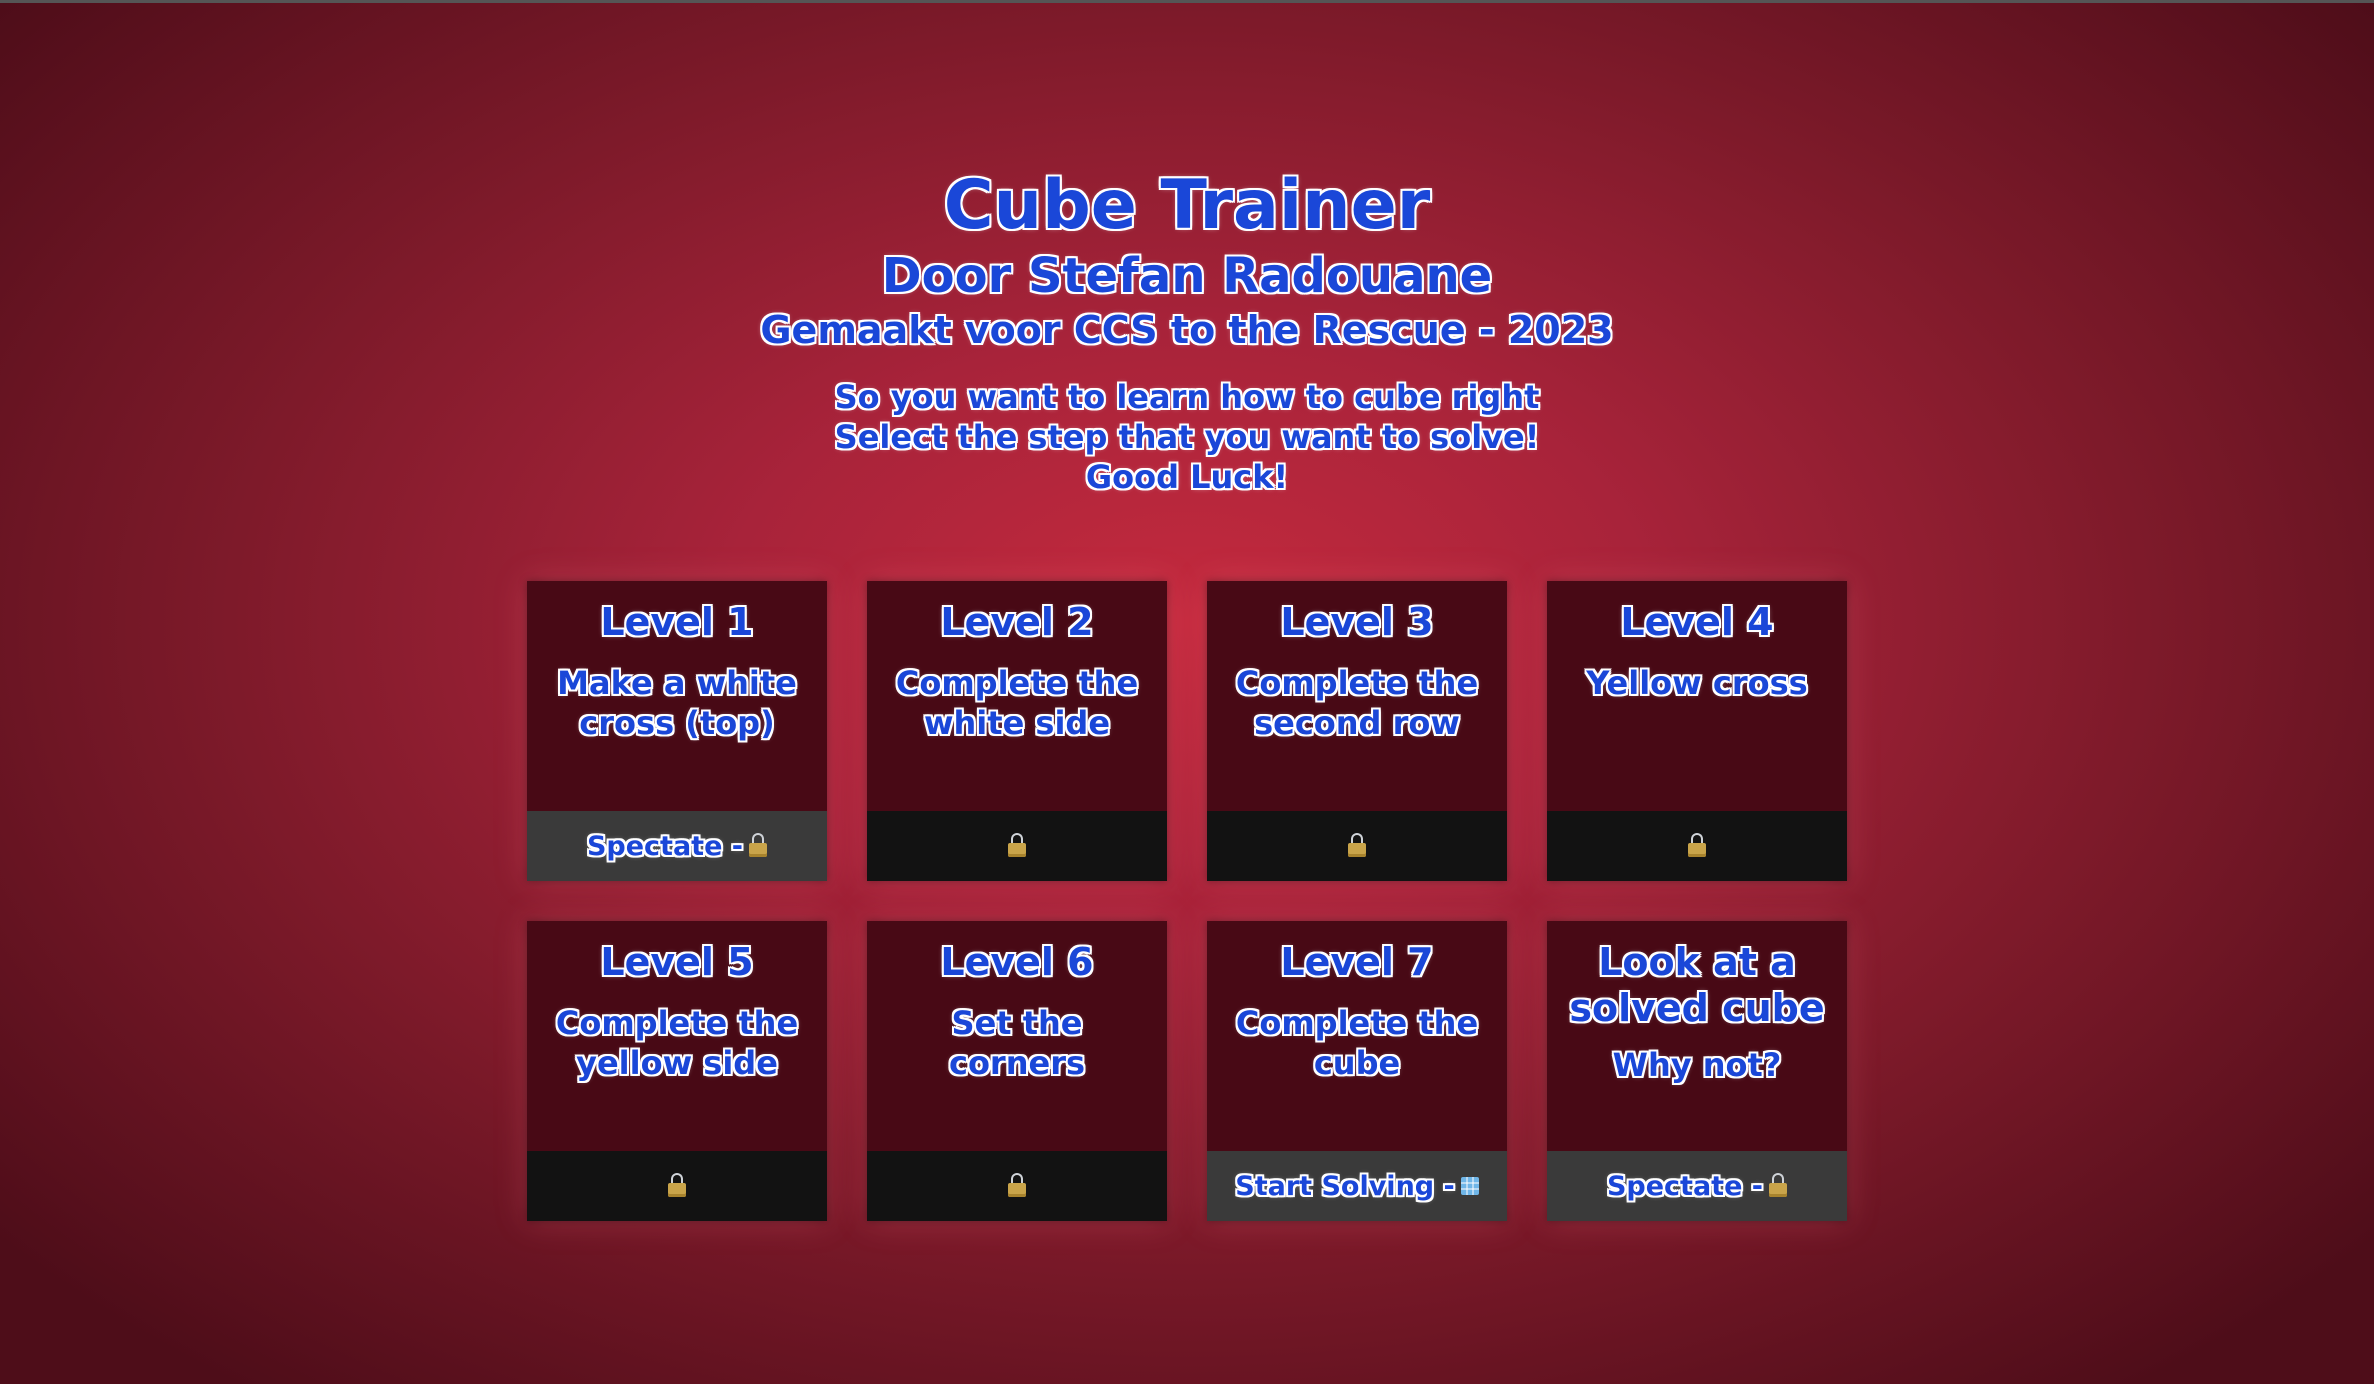 Image resolution: width=2374 pixels, height=1384 pixels. What do you see at coordinates (1187, 1) in the screenshot?
I see `window-top-border` at bounding box center [1187, 1].